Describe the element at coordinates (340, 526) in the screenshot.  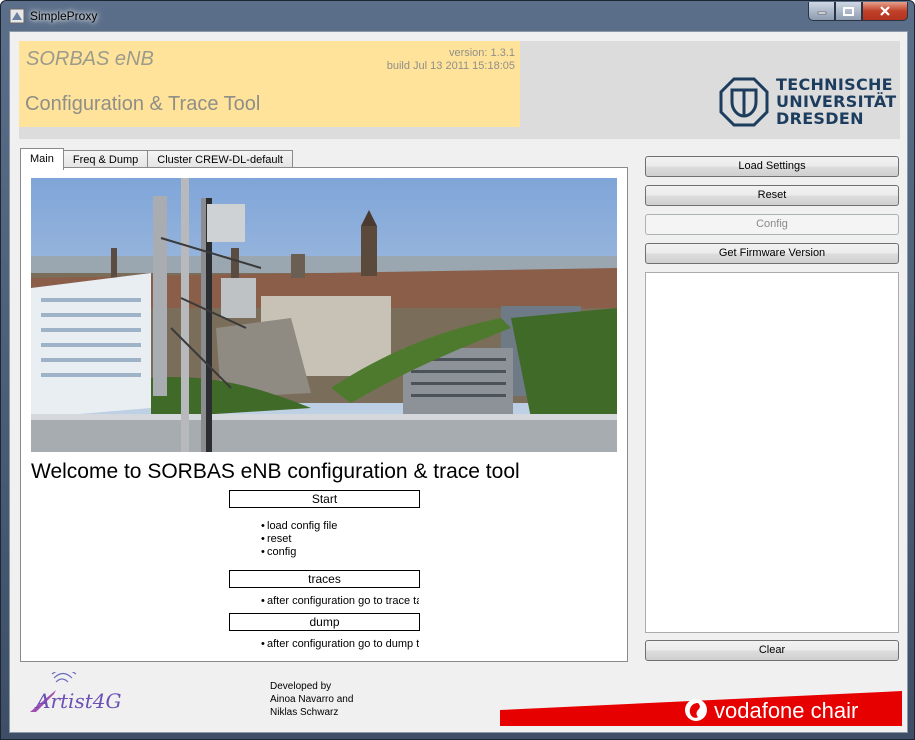
I see `list-item: load config file` at that location.